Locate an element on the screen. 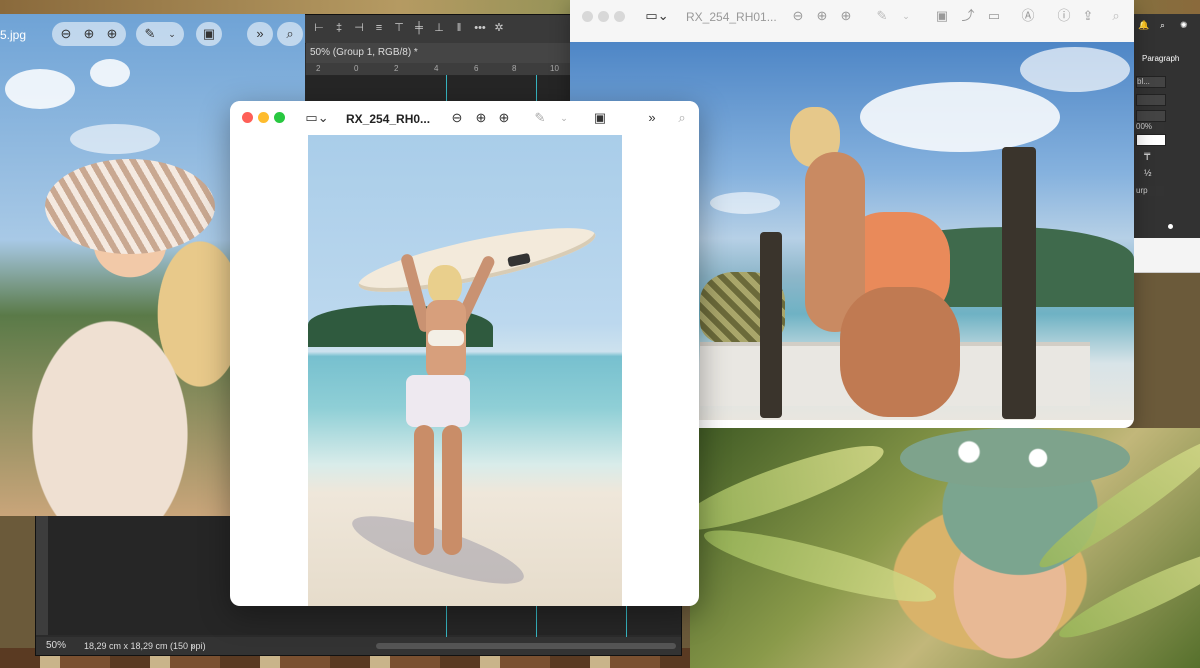 Image resolution: width=1200 pixels, height=668 pixels. rotate-icon: ⤴ is located at coordinates (968, 16).